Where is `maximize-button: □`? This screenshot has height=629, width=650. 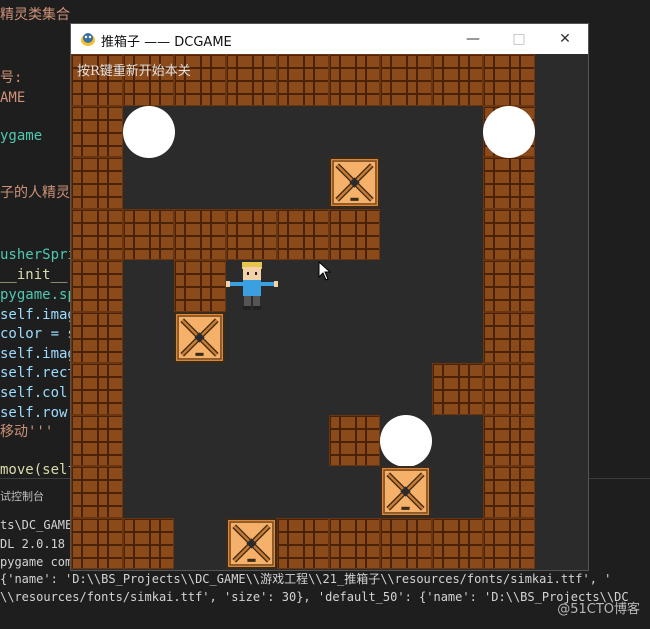
maximize-button: □ is located at coordinates (519, 39).